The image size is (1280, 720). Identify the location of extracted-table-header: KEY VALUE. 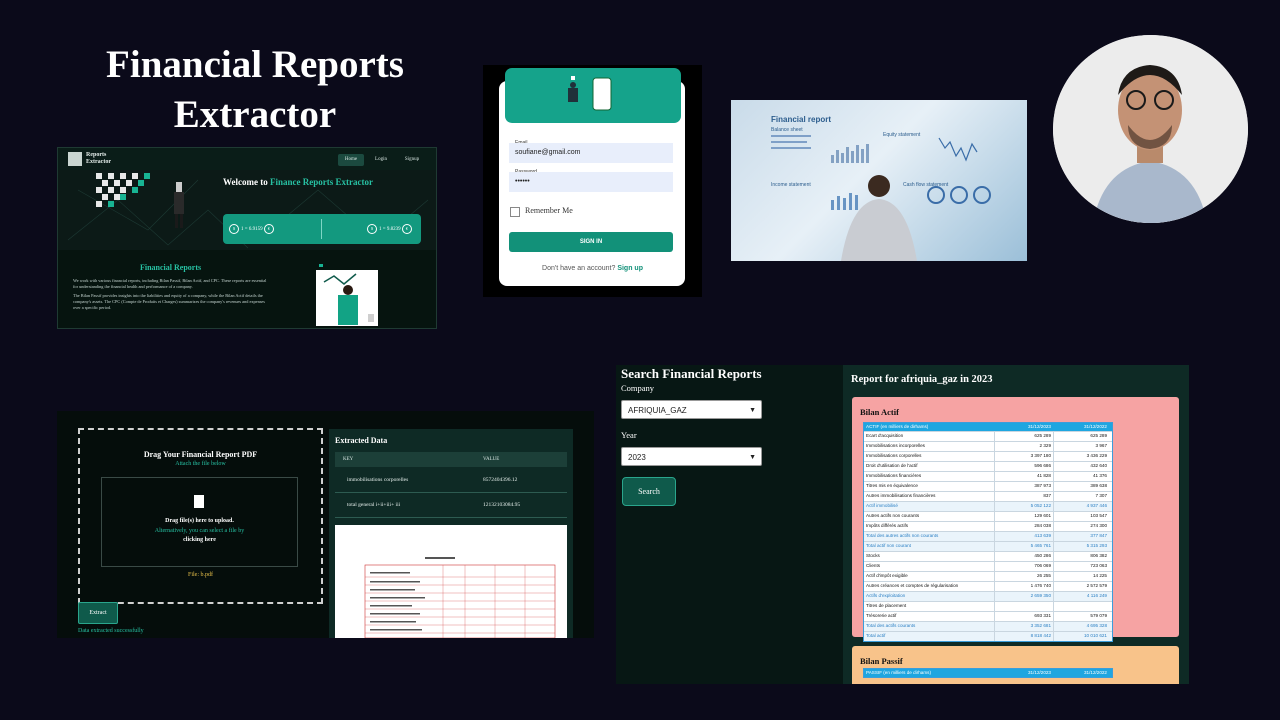
(451, 459).